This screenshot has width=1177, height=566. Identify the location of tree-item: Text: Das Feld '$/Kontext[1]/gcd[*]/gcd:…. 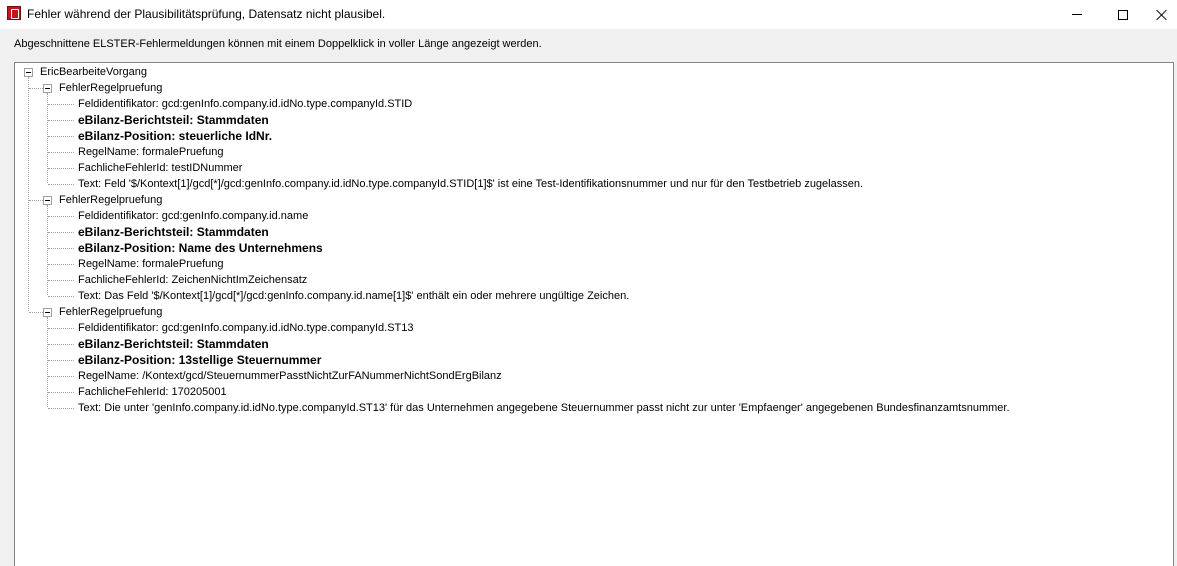
(353, 296).